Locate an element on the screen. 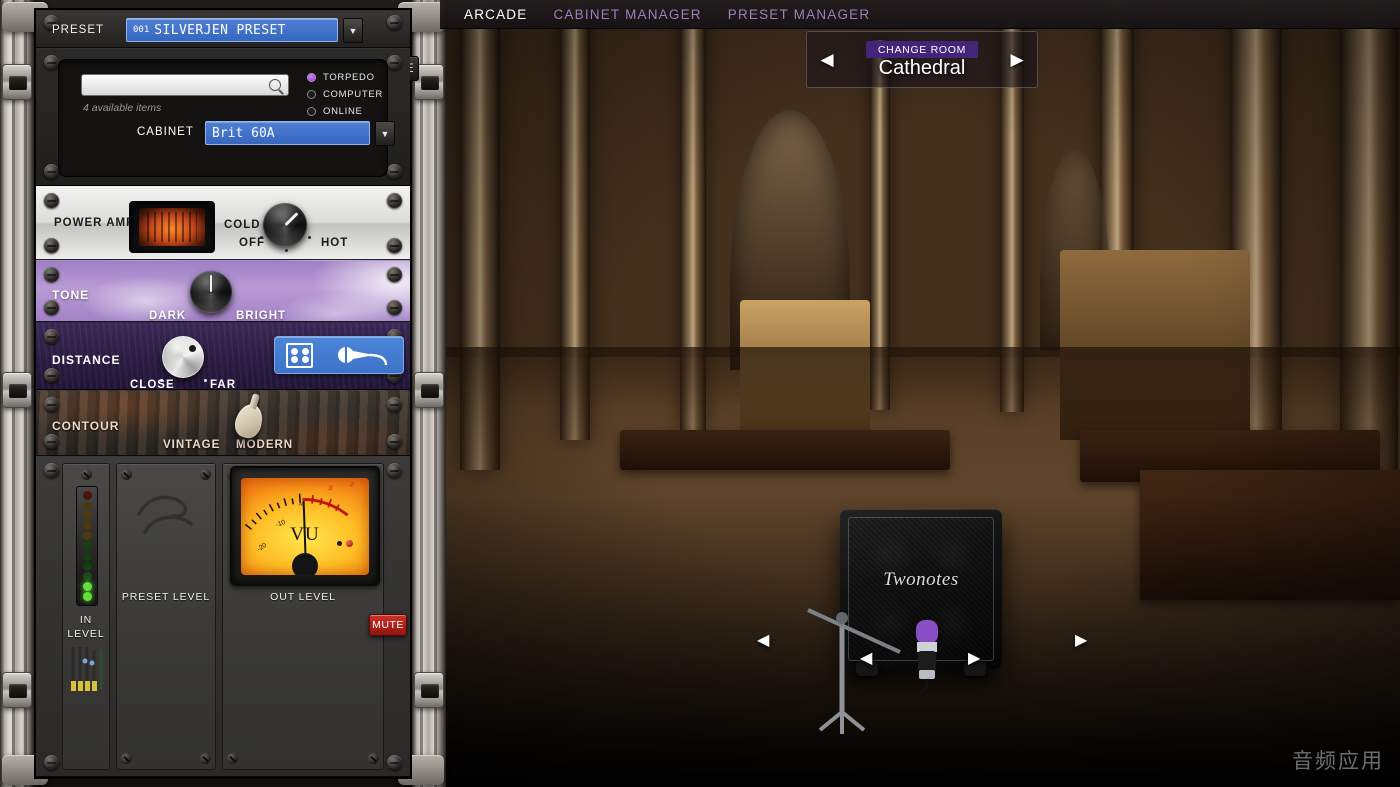  room-display: CHANGE ROOM Cathedral is located at coordinates (922, 60).